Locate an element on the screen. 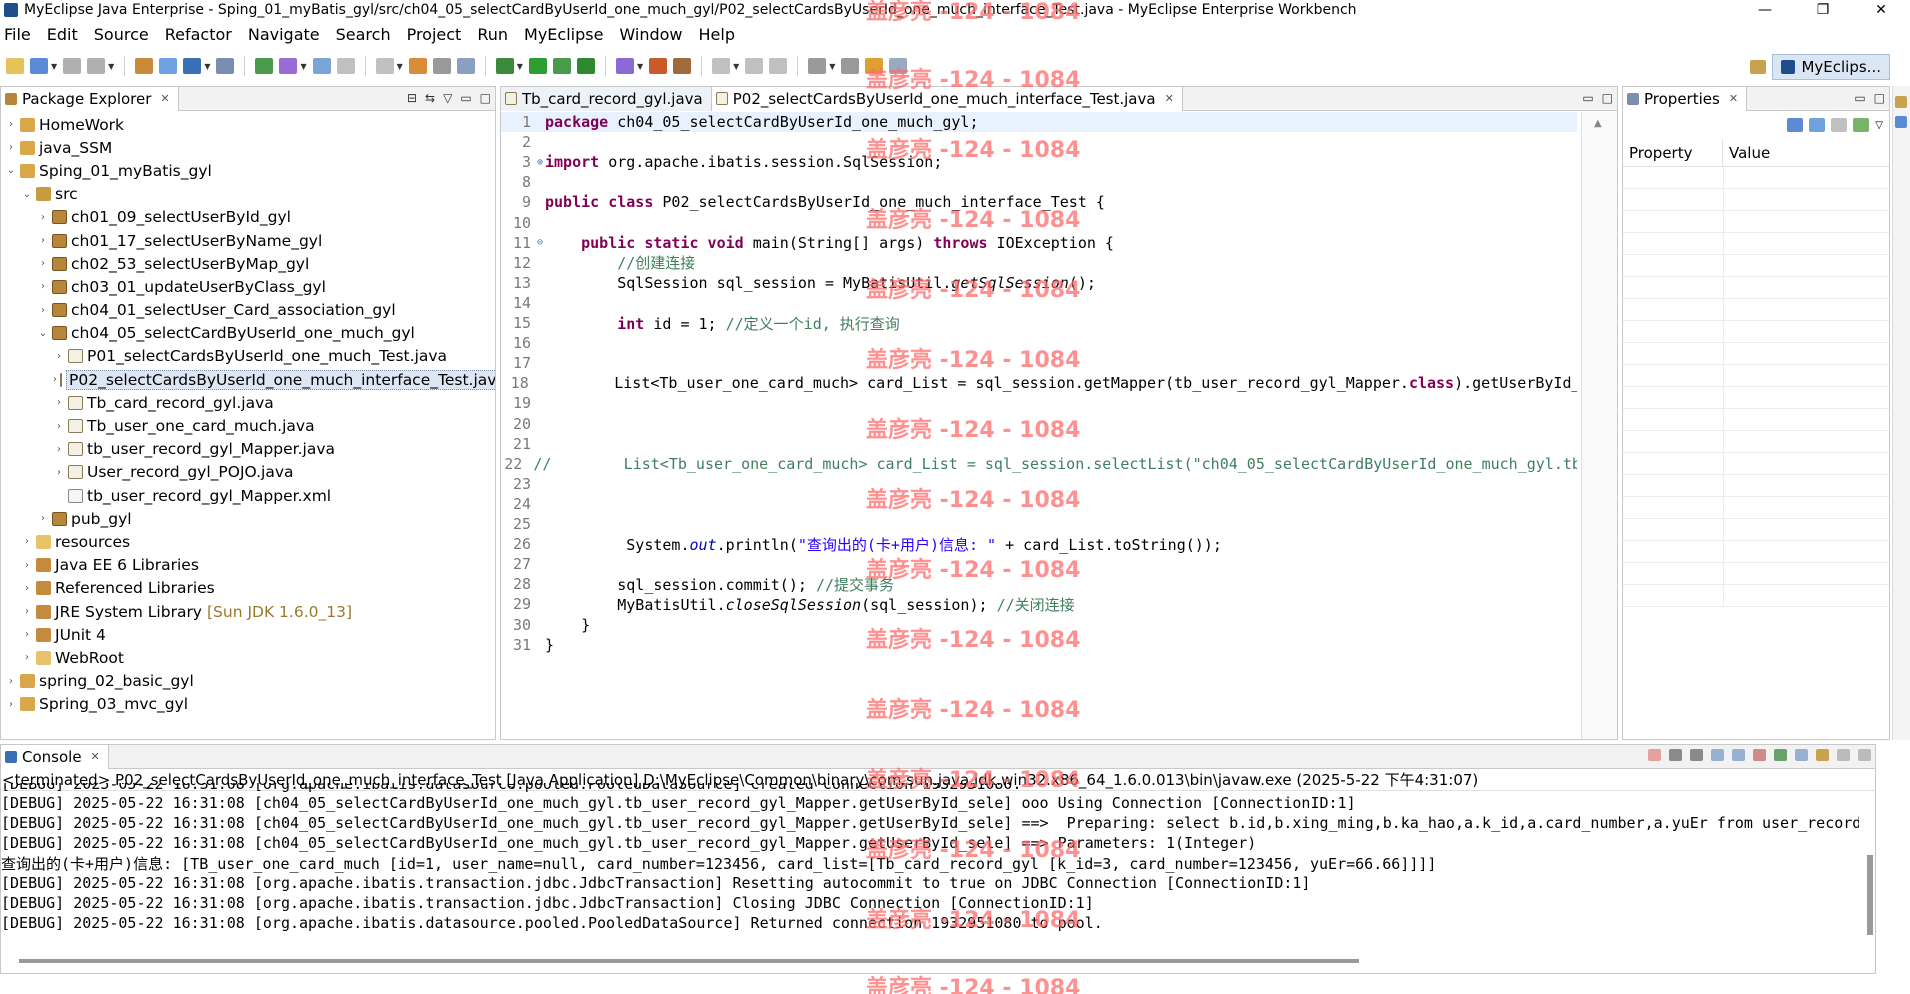 The image size is (1910, 994). back-icon is located at coordinates (345, 66).